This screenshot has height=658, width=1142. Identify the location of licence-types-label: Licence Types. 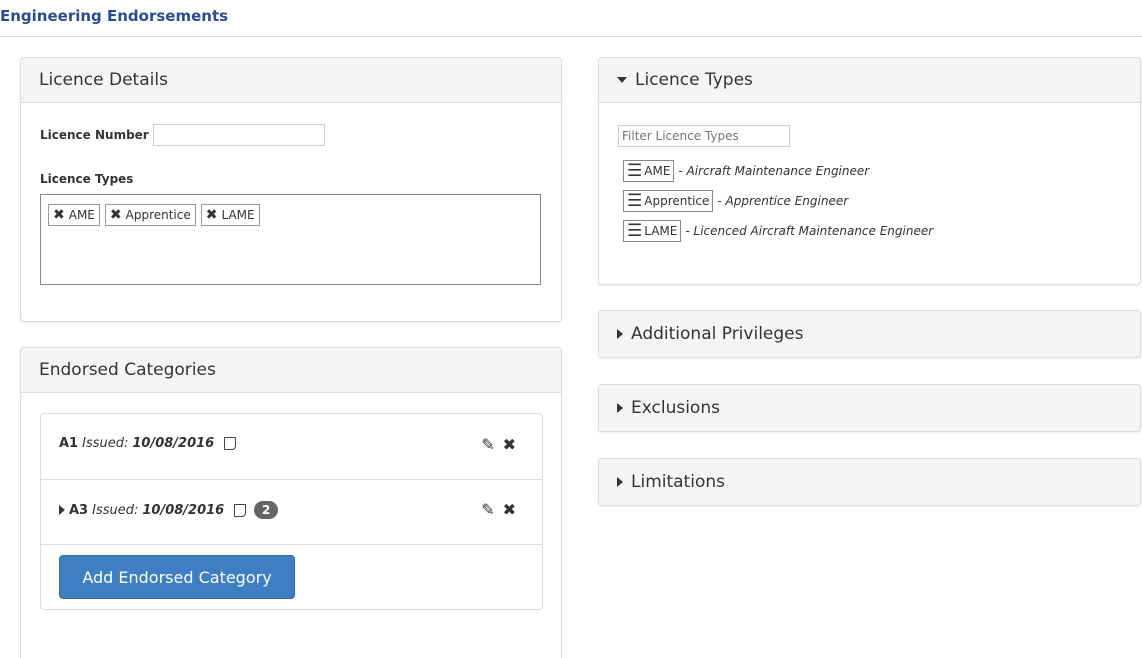
(87, 179).